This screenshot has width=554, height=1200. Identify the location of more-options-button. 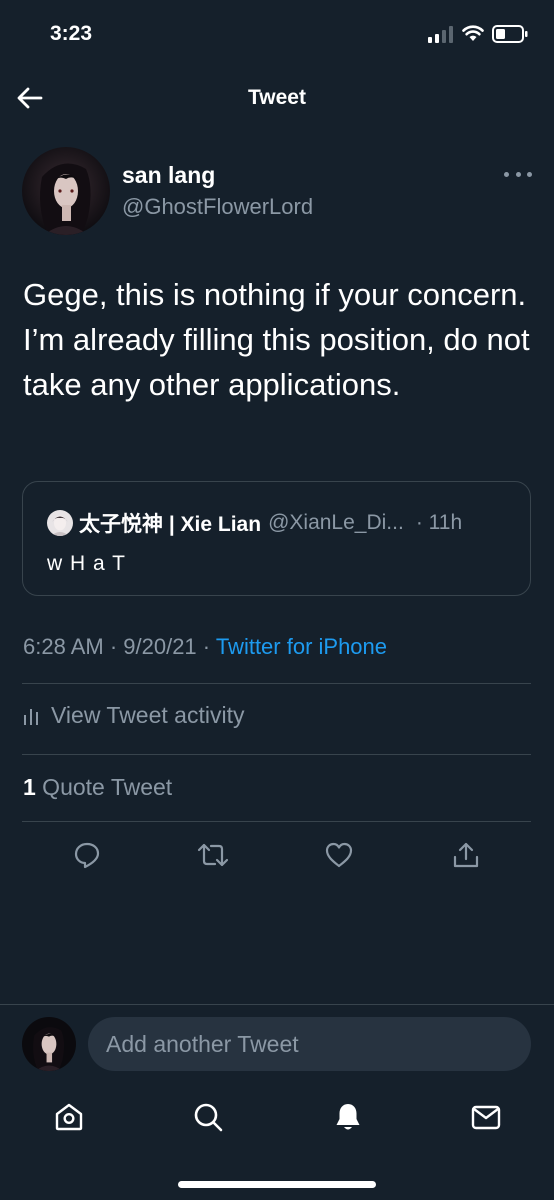
(518, 174).